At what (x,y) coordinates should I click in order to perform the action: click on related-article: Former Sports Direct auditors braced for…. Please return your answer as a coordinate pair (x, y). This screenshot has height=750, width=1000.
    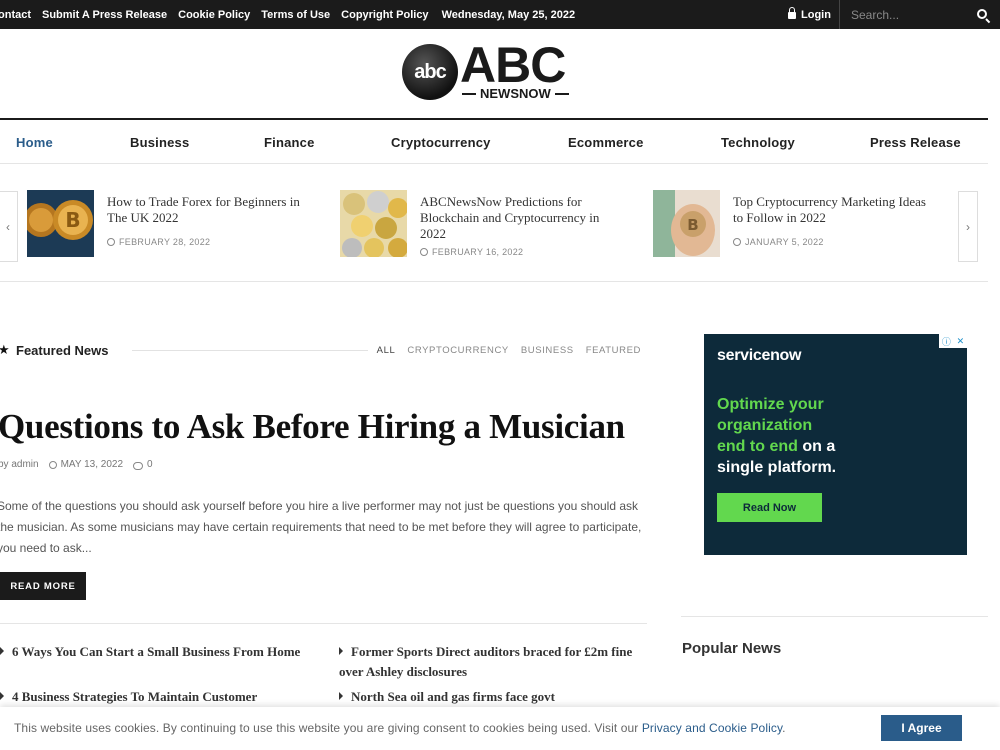
    Looking at the image, I should click on (489, 662).